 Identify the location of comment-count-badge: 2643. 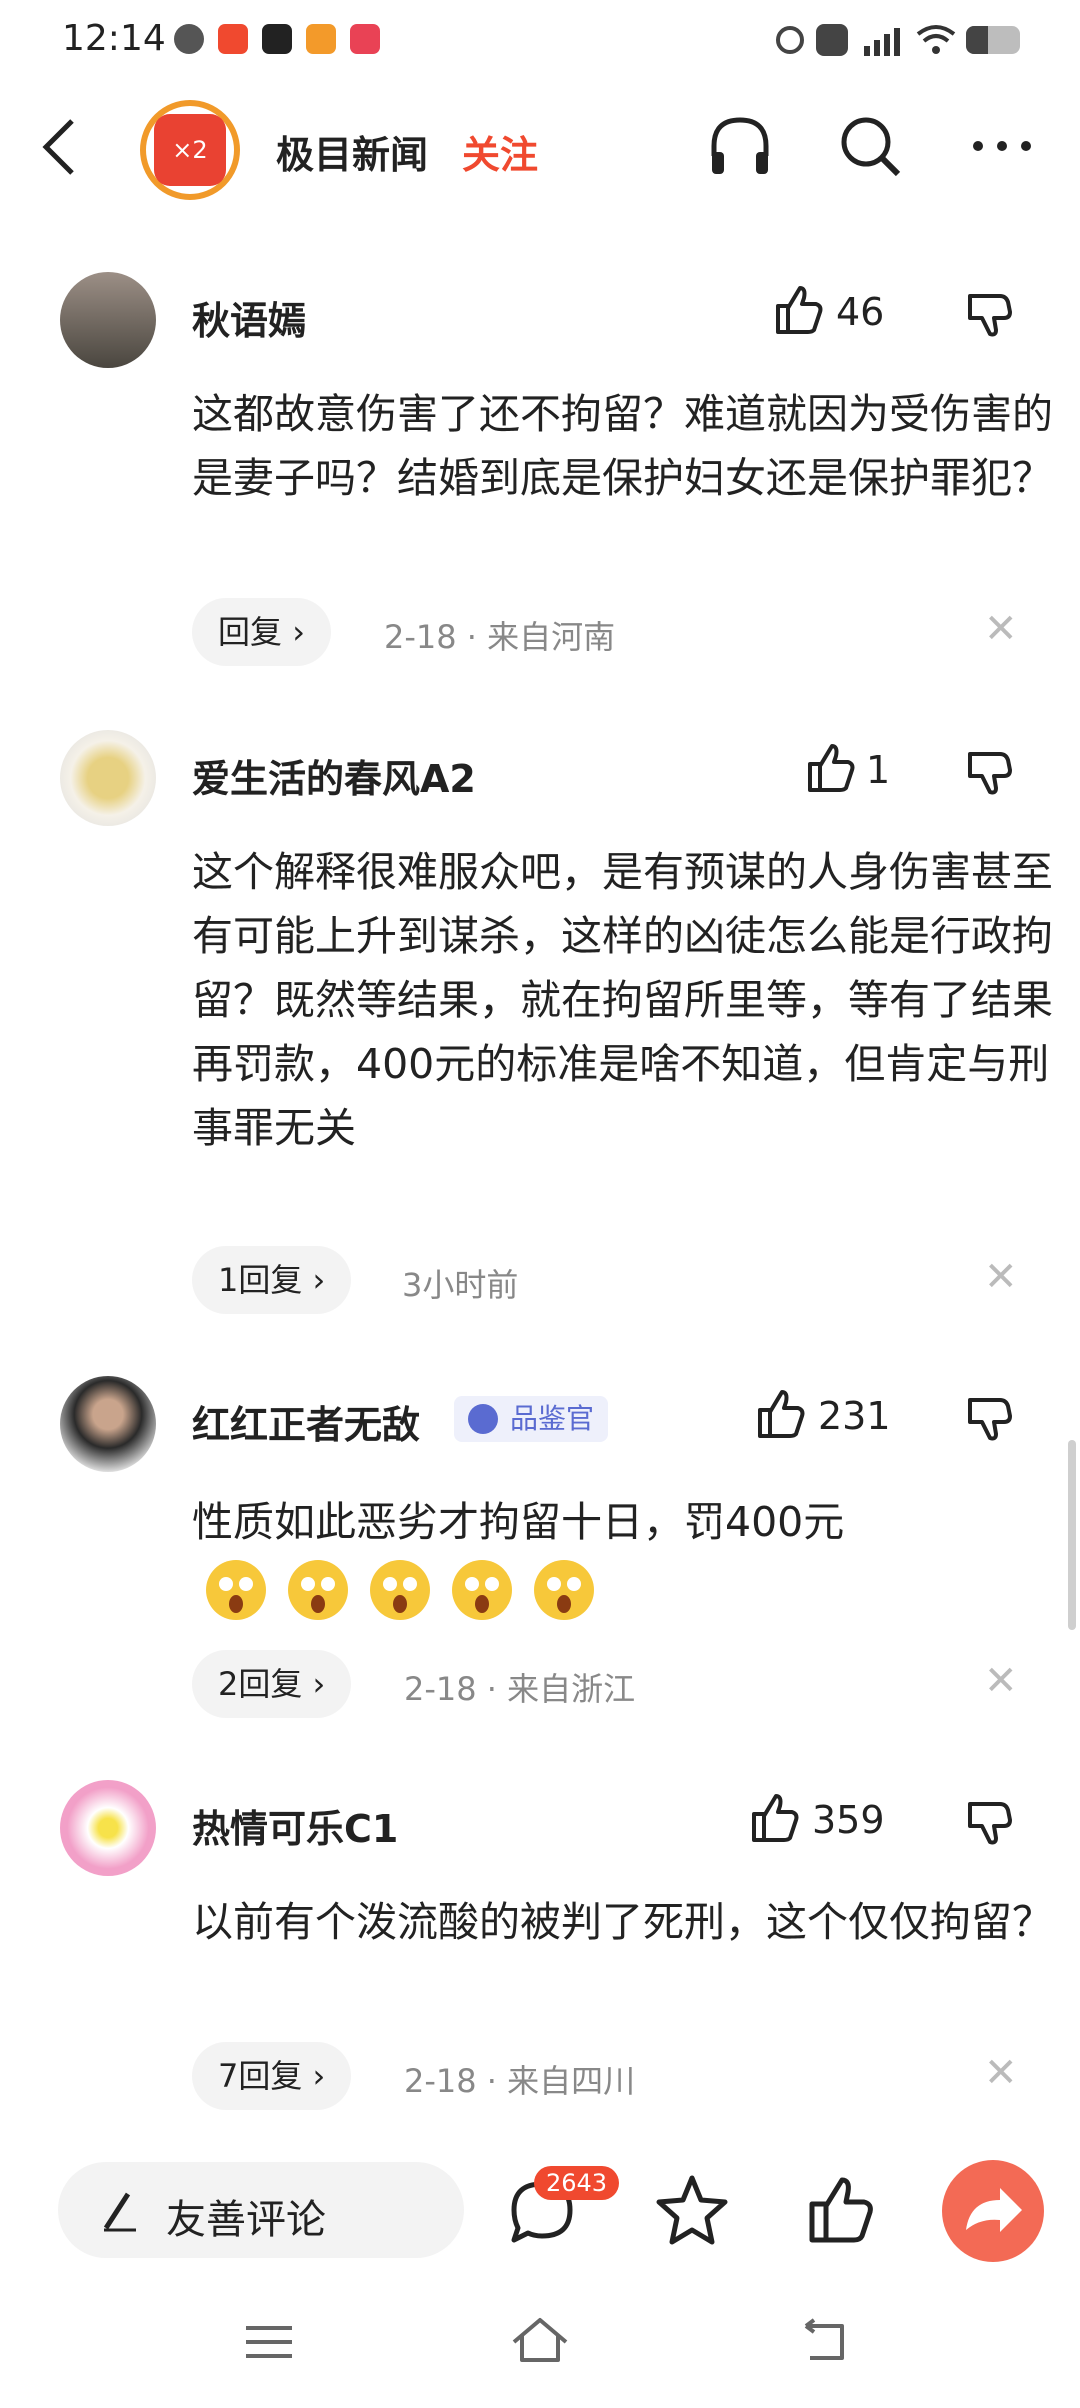
(577, 2183).